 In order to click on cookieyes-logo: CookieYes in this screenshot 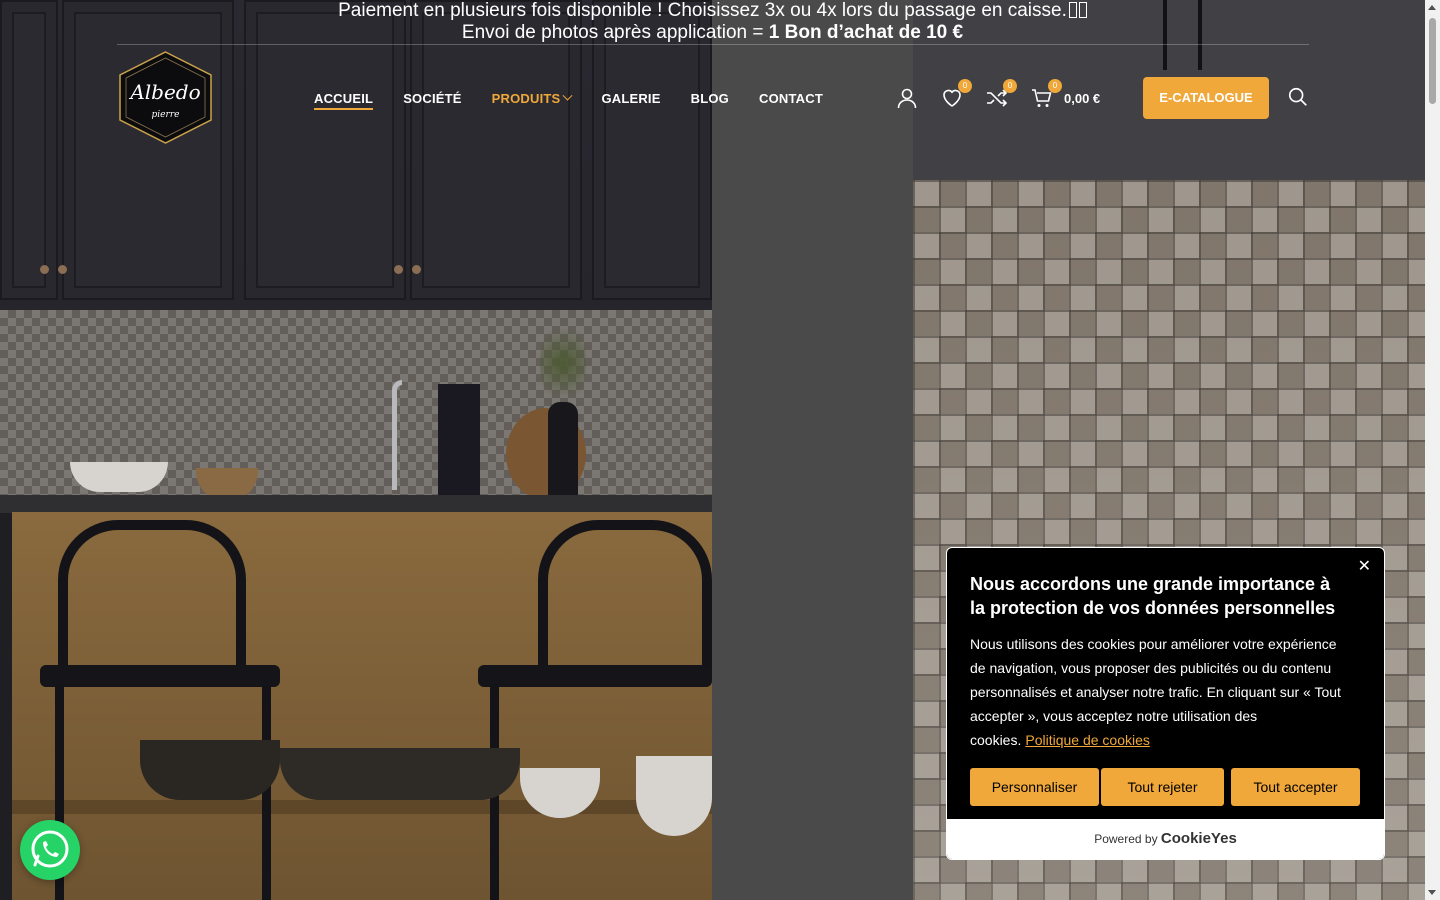, I will do `click(1198, 838)`.